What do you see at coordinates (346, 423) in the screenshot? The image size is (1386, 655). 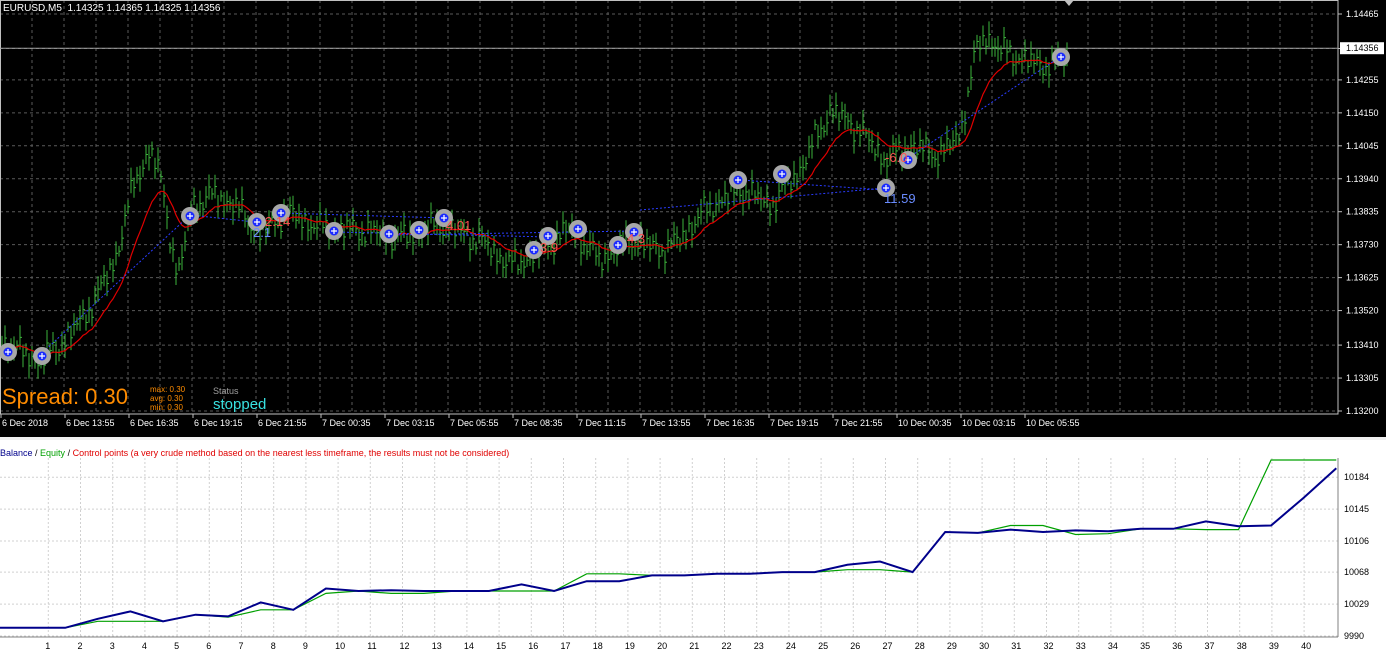 I see `time-tick-label: 7 Dec 00:35` at bounding box center [346, 423].